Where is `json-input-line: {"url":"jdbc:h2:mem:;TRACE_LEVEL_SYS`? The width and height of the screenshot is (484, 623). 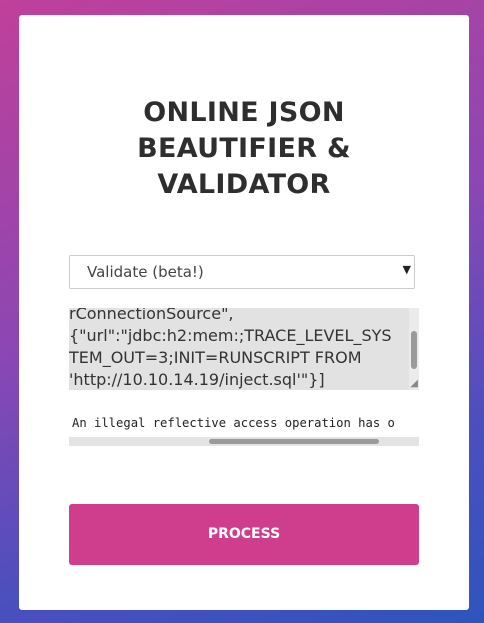 json-input-line: {"url":"jdbc:h2:mem:;TRACE_LEVEL_SYS is located at coordinates (230, 335).